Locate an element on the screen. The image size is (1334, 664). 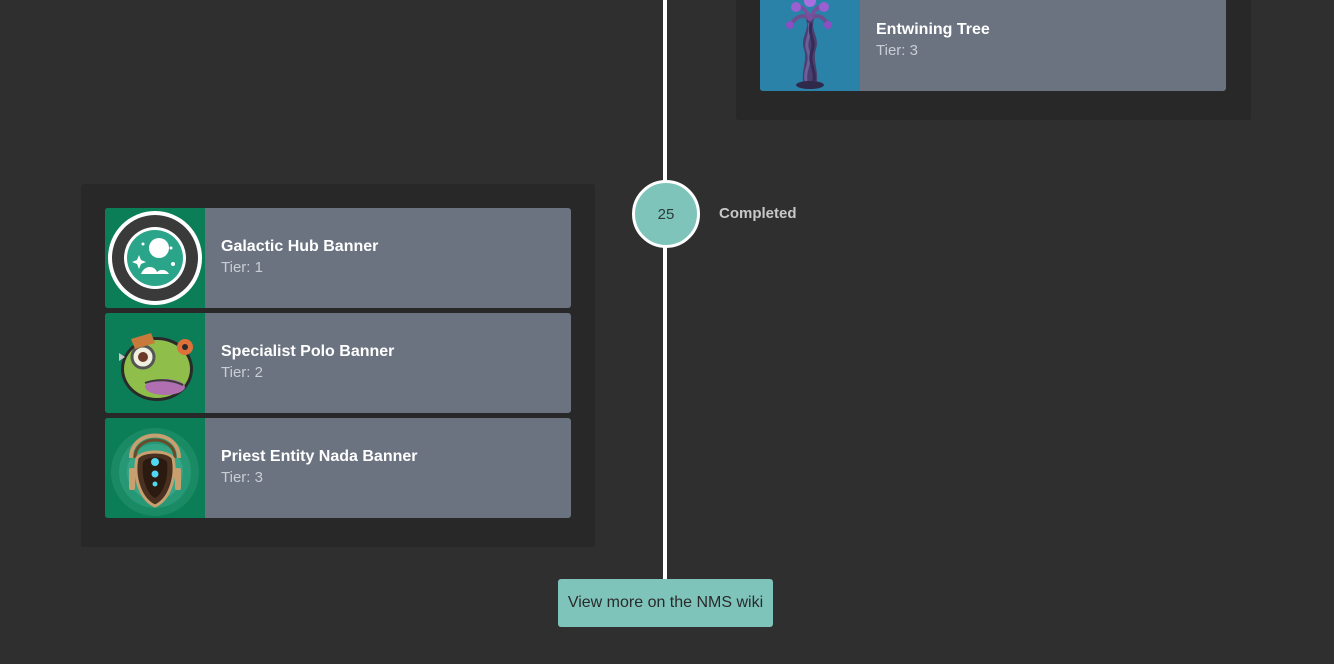
milestone-number: 25 is located at coordinates (666, 214).